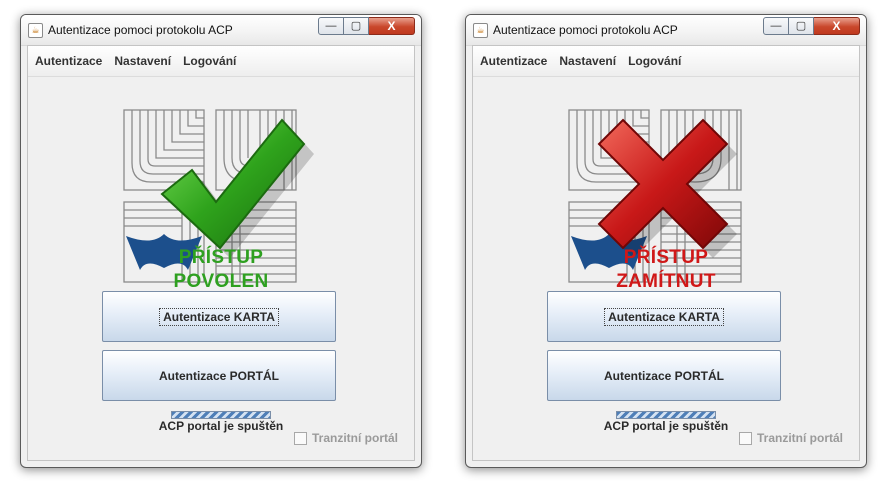 The image size is (896, 483). Describe the element at coordinates (667, 188) in the screenshot. I see `cross-icon` at that location.